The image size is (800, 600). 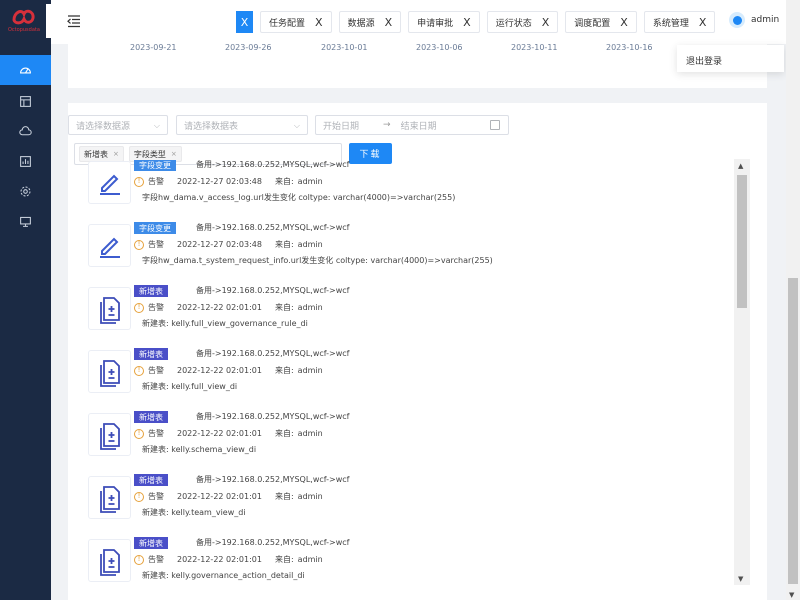 I want to click on sidebar-item-monitor, so click(x=25, y=221).